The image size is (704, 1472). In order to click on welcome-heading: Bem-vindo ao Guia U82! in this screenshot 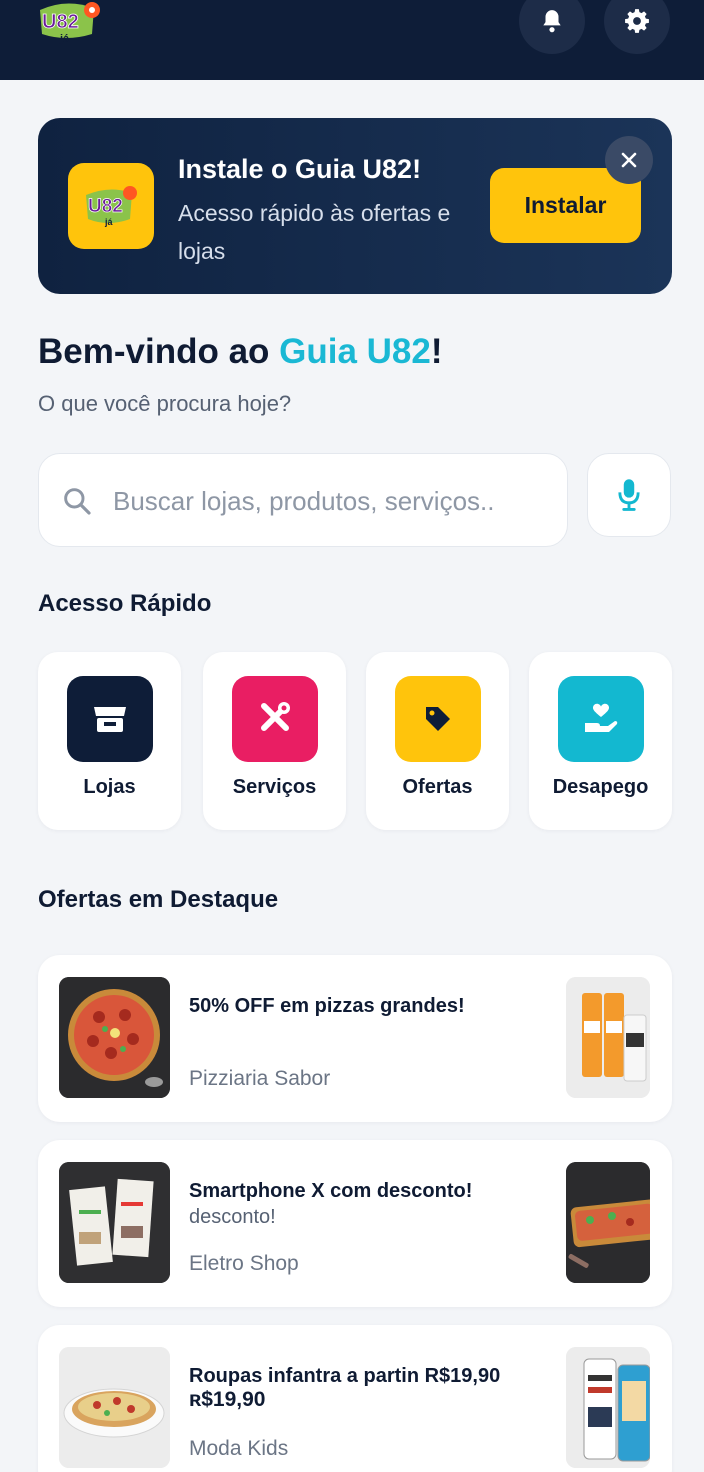, I will do `click(240, 352)`.